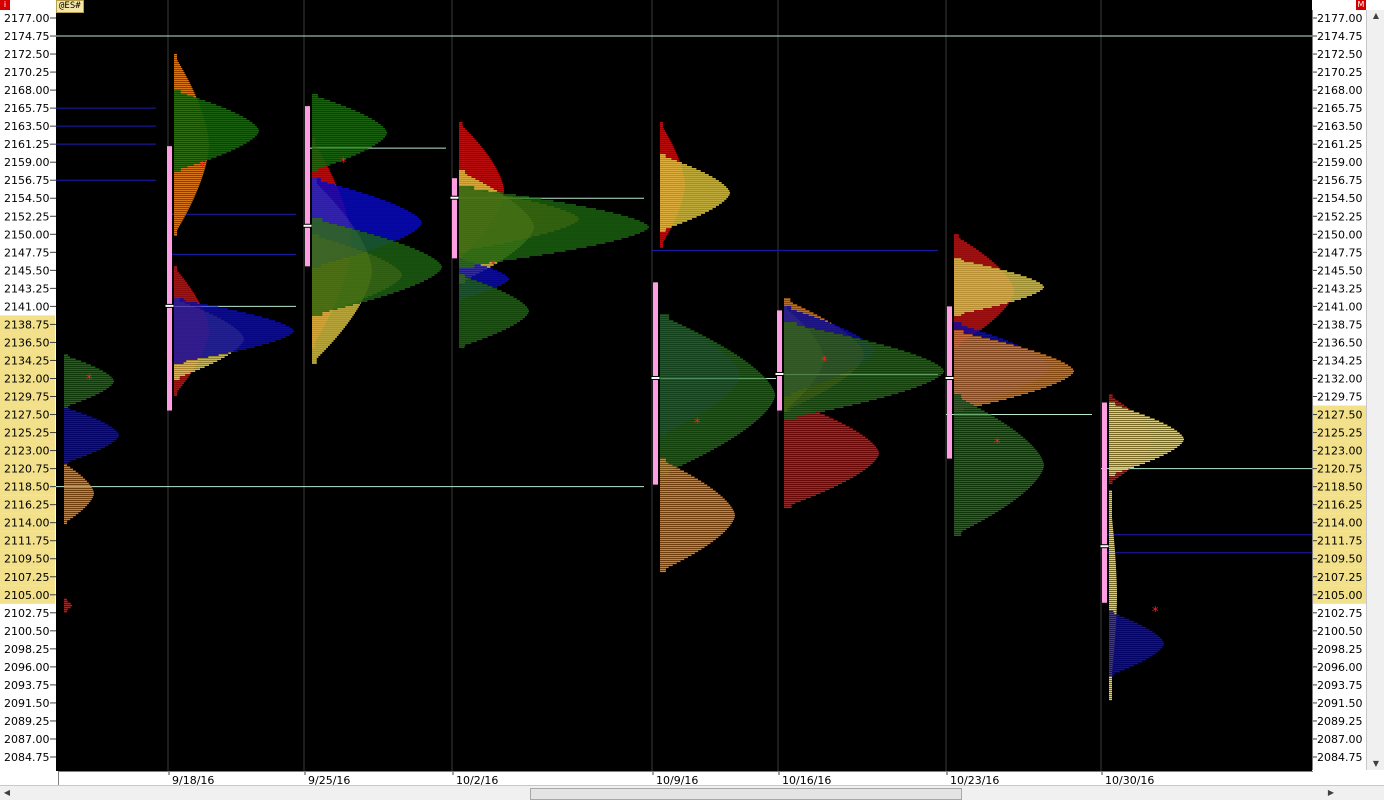  What do you see at coordinates (27, 505) in the screenshot?
I see `left-tick-label: 2116.25` at bounding box center [27, 505].